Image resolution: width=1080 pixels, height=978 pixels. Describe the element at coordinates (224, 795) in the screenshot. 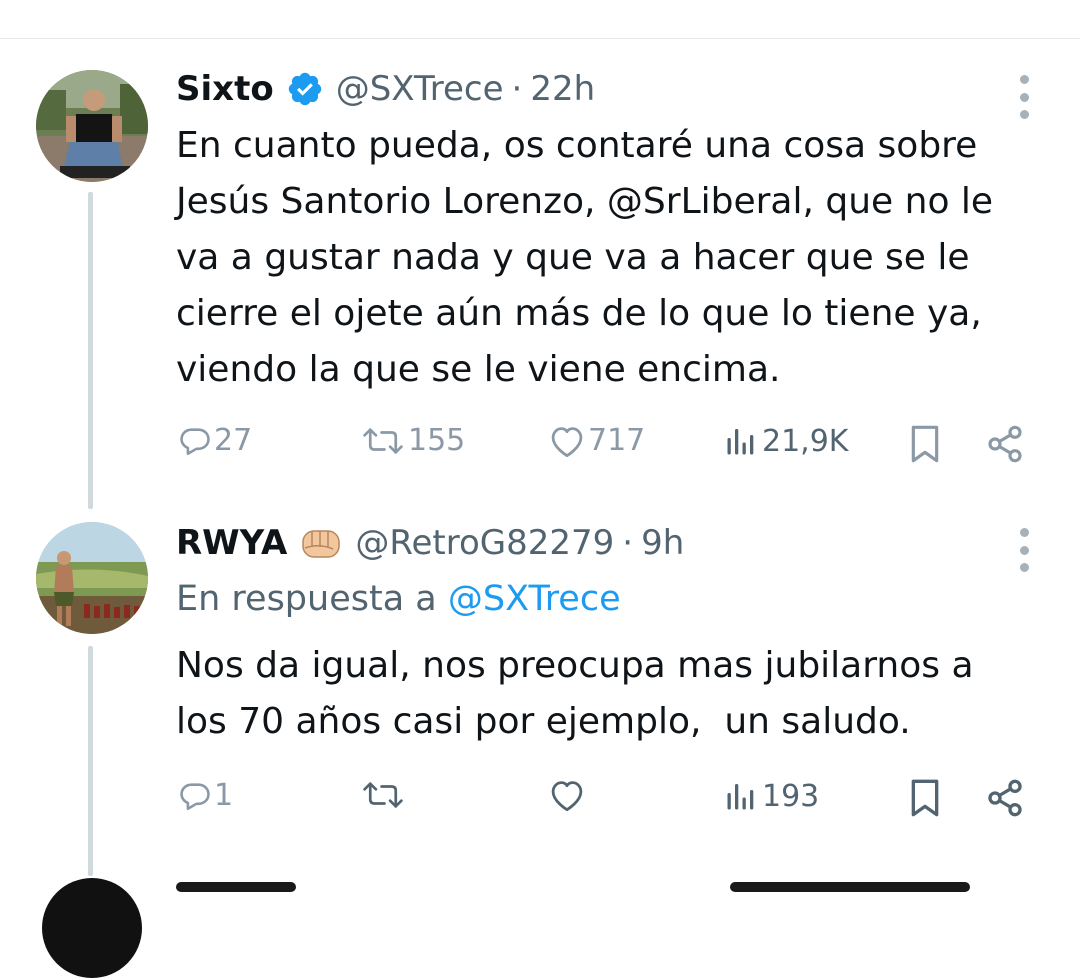

I see `reply-count: 1` at that location.